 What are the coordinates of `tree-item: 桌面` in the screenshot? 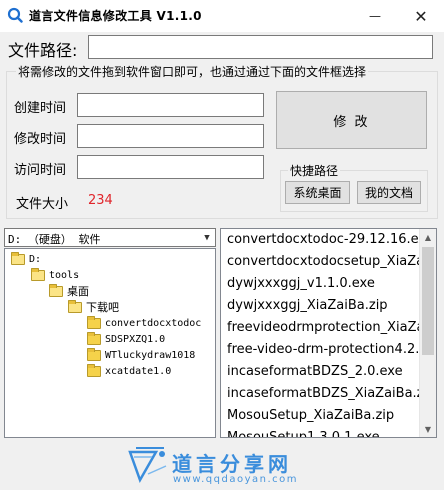 It's located at (69, 291).